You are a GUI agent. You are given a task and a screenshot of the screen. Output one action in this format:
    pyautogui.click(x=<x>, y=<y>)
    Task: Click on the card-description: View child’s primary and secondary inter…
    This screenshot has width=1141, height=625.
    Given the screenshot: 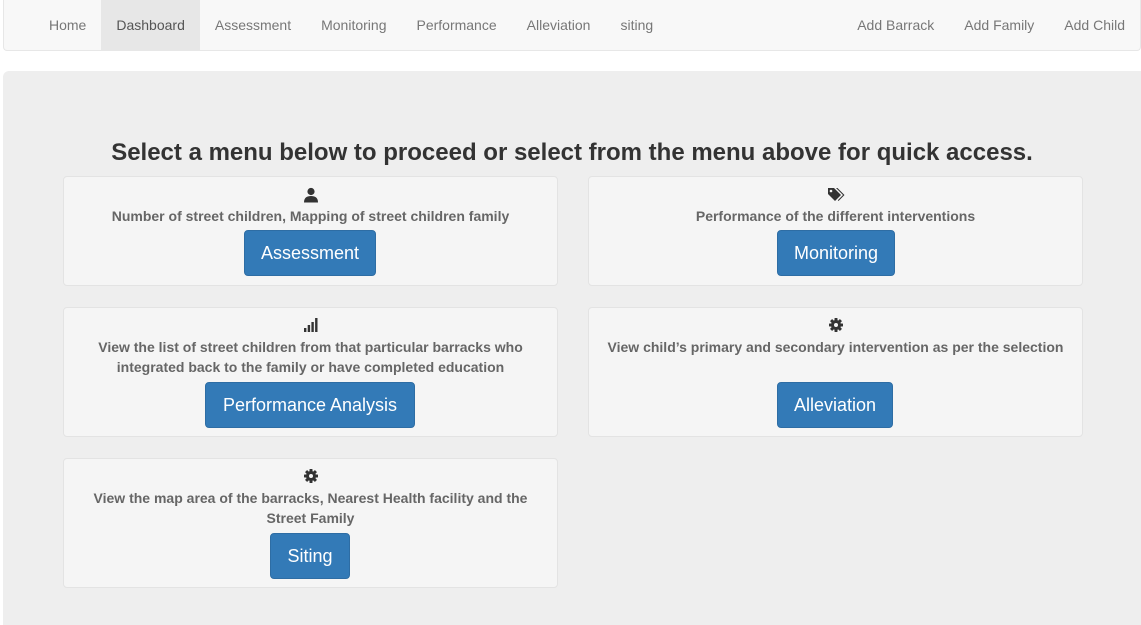 What is the action you would take?
    pyautogui.click(x=835, y=347)
    